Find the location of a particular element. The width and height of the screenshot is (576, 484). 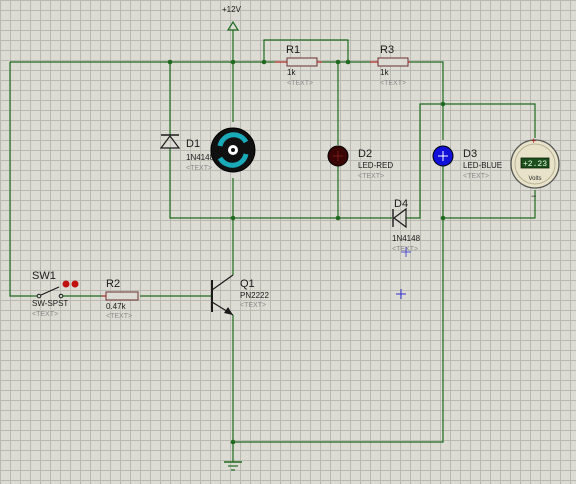

d1-text: <TEXT> is located at coordinates (199, 168).